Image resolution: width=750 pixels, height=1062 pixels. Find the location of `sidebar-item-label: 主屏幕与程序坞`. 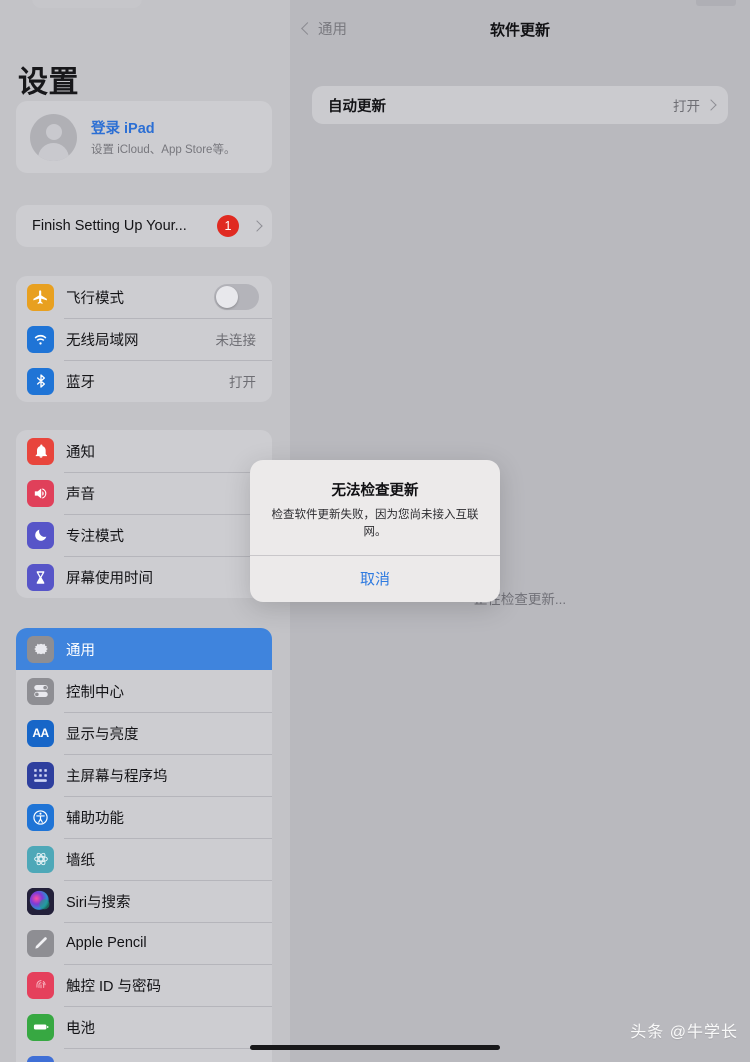

sidebar-item-label: 主屏幕与程序坞 is located at coordinates (117, 776).